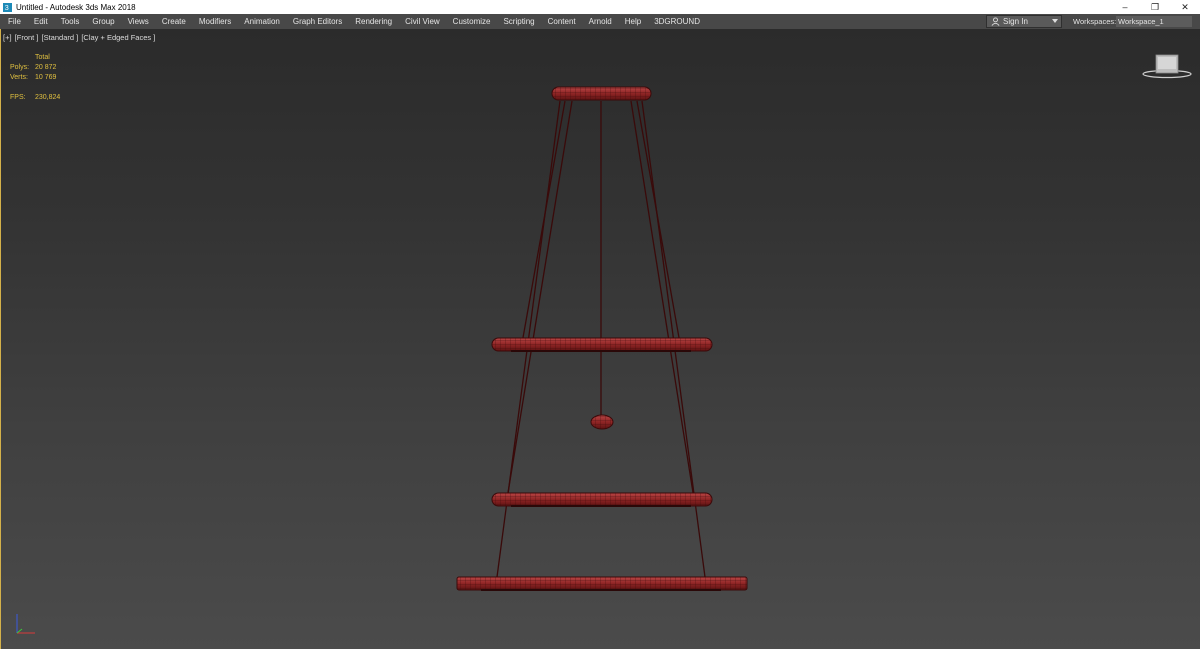 Image resolution: width=1200 pixels, height=649 pixels. What do you see at coordinates (20, 67) in the screenshot?
I see `polys-label: Polys:` at bounding box center [20, 67].